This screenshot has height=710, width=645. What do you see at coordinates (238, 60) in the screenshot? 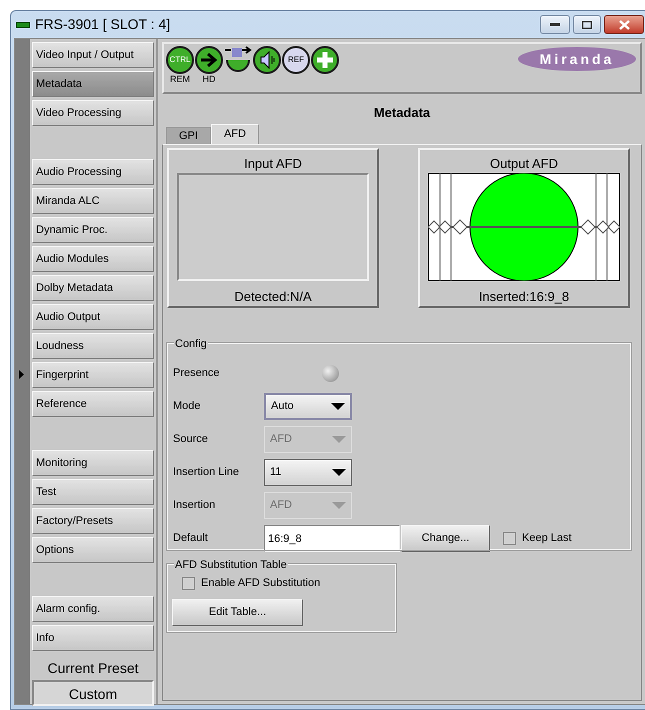
I see `input-status-icon` at bounding box center [238, 60].